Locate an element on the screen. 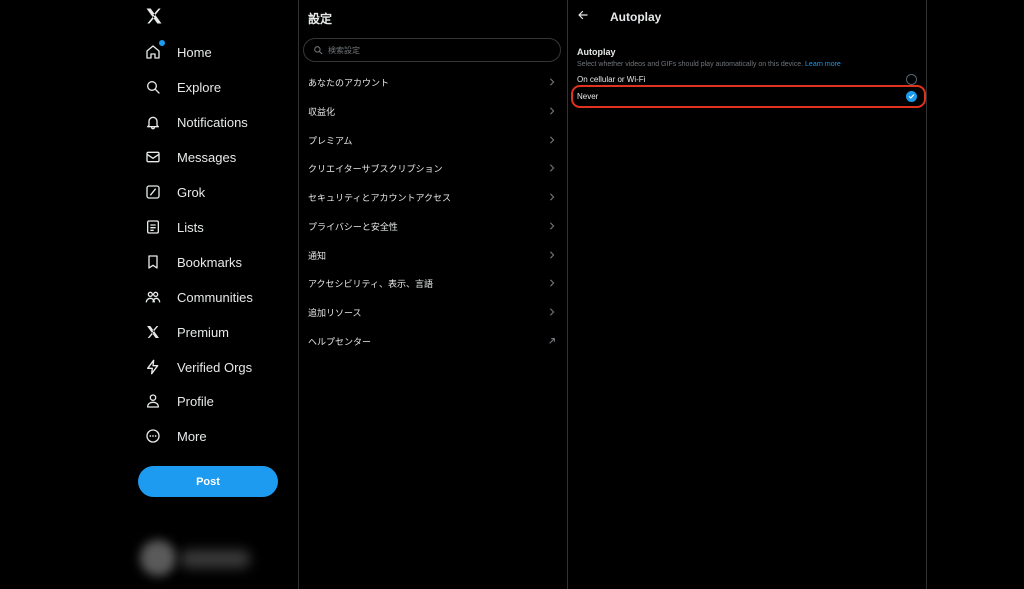 This screenshot has height=589, width=1024. account-switcher is located at coordinates (200, 560).